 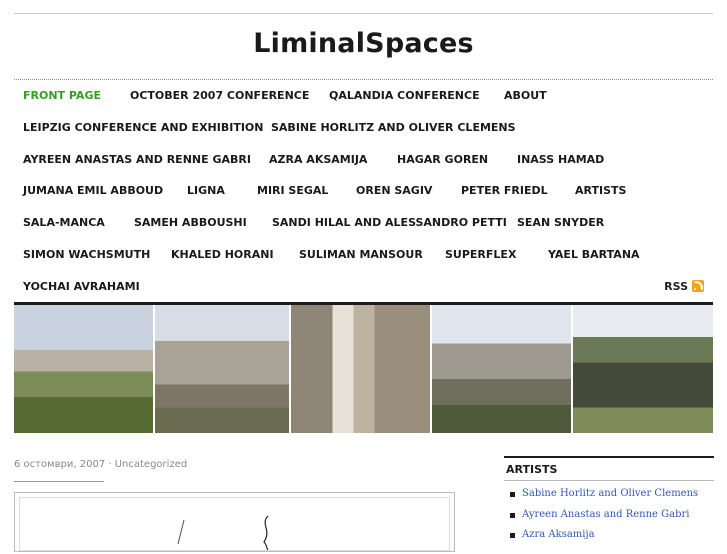 I want to click on nav-row: YOCHAI AVRAHAMI RSS, so click(x=364, y=287).